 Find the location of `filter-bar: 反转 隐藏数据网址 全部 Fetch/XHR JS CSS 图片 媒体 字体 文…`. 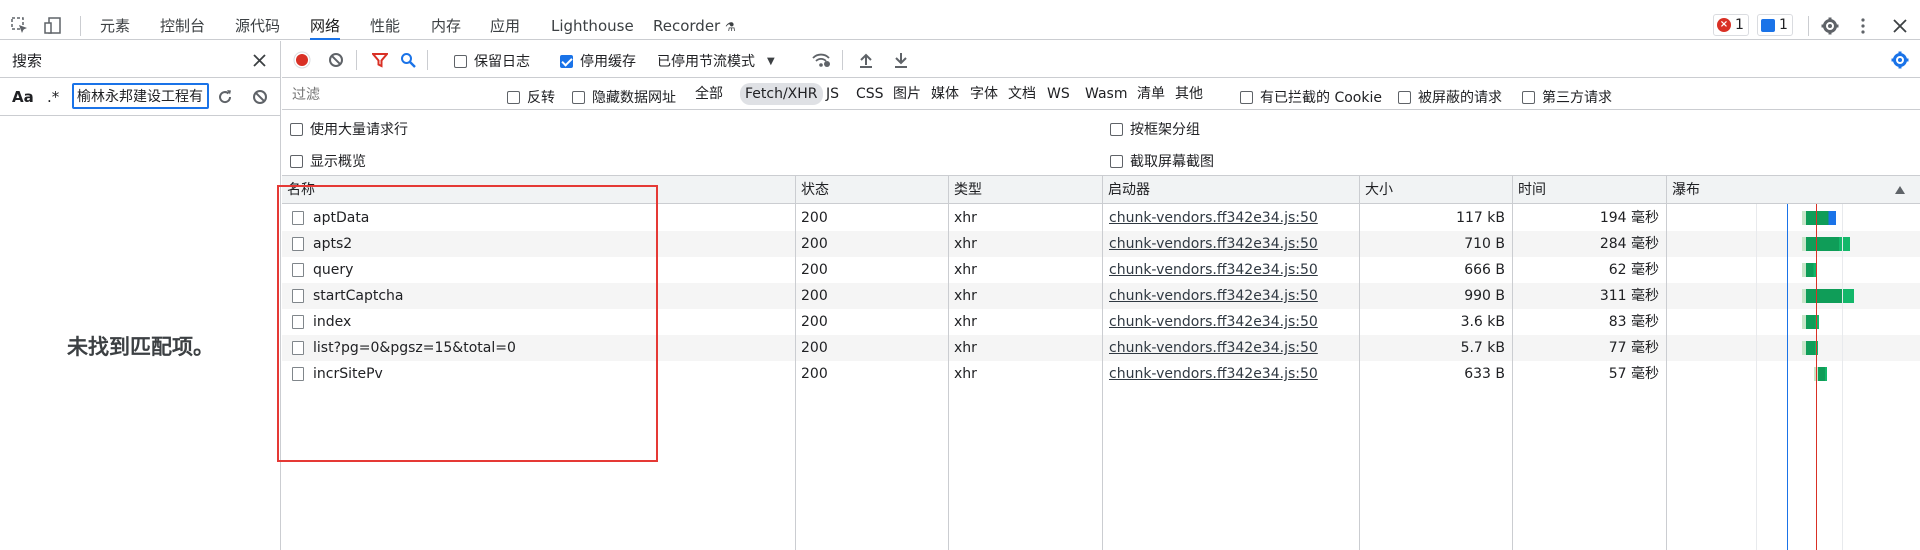

filter-bar: 反转 隐藏数据网址 全部 Fetch/XHR JS CSS 图片 媒体 字体 文… is located at coordinates (1101, 94).